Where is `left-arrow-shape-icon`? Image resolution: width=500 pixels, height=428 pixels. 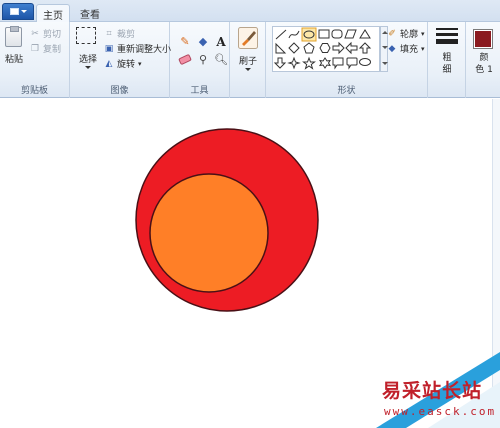 left-arrow-shape-icon is located at coordinates (351, 48).